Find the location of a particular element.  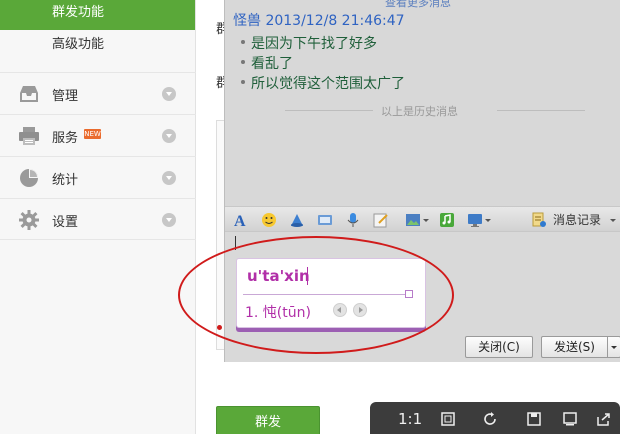

sidebar-item-settings: 设置 is located at coordinates (98, 219).